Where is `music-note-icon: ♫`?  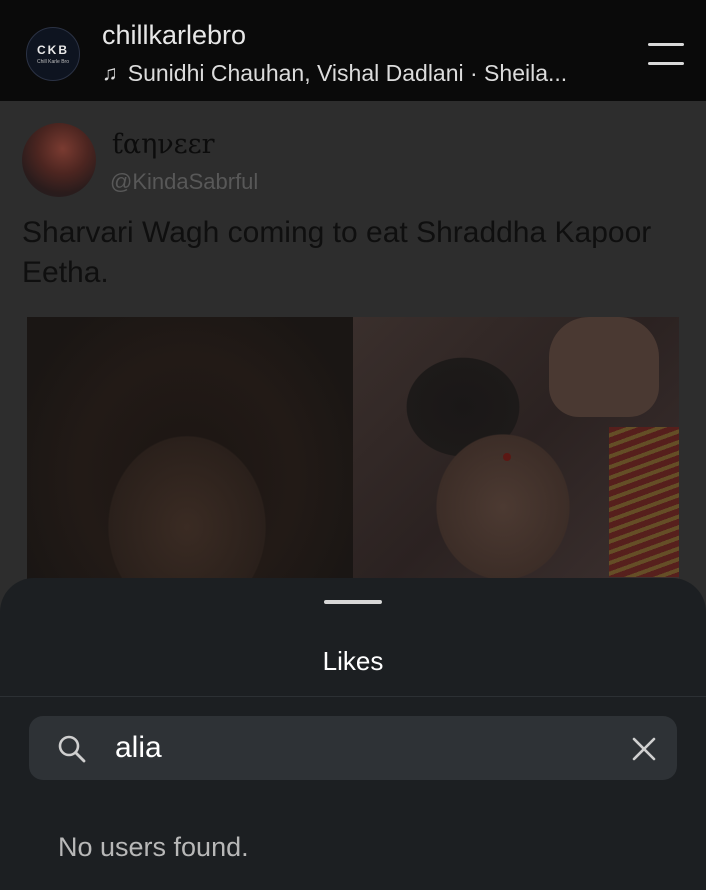 music-note-icon: ♫ is located at coordinates (110, 73).